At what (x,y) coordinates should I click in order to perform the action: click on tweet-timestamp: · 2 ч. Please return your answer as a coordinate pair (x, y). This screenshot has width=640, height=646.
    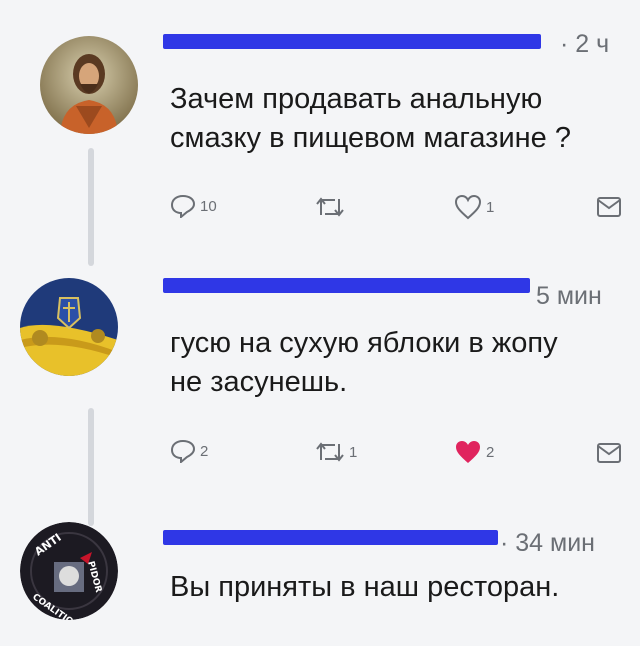
    Looking at the image, I should click on (585, 44).